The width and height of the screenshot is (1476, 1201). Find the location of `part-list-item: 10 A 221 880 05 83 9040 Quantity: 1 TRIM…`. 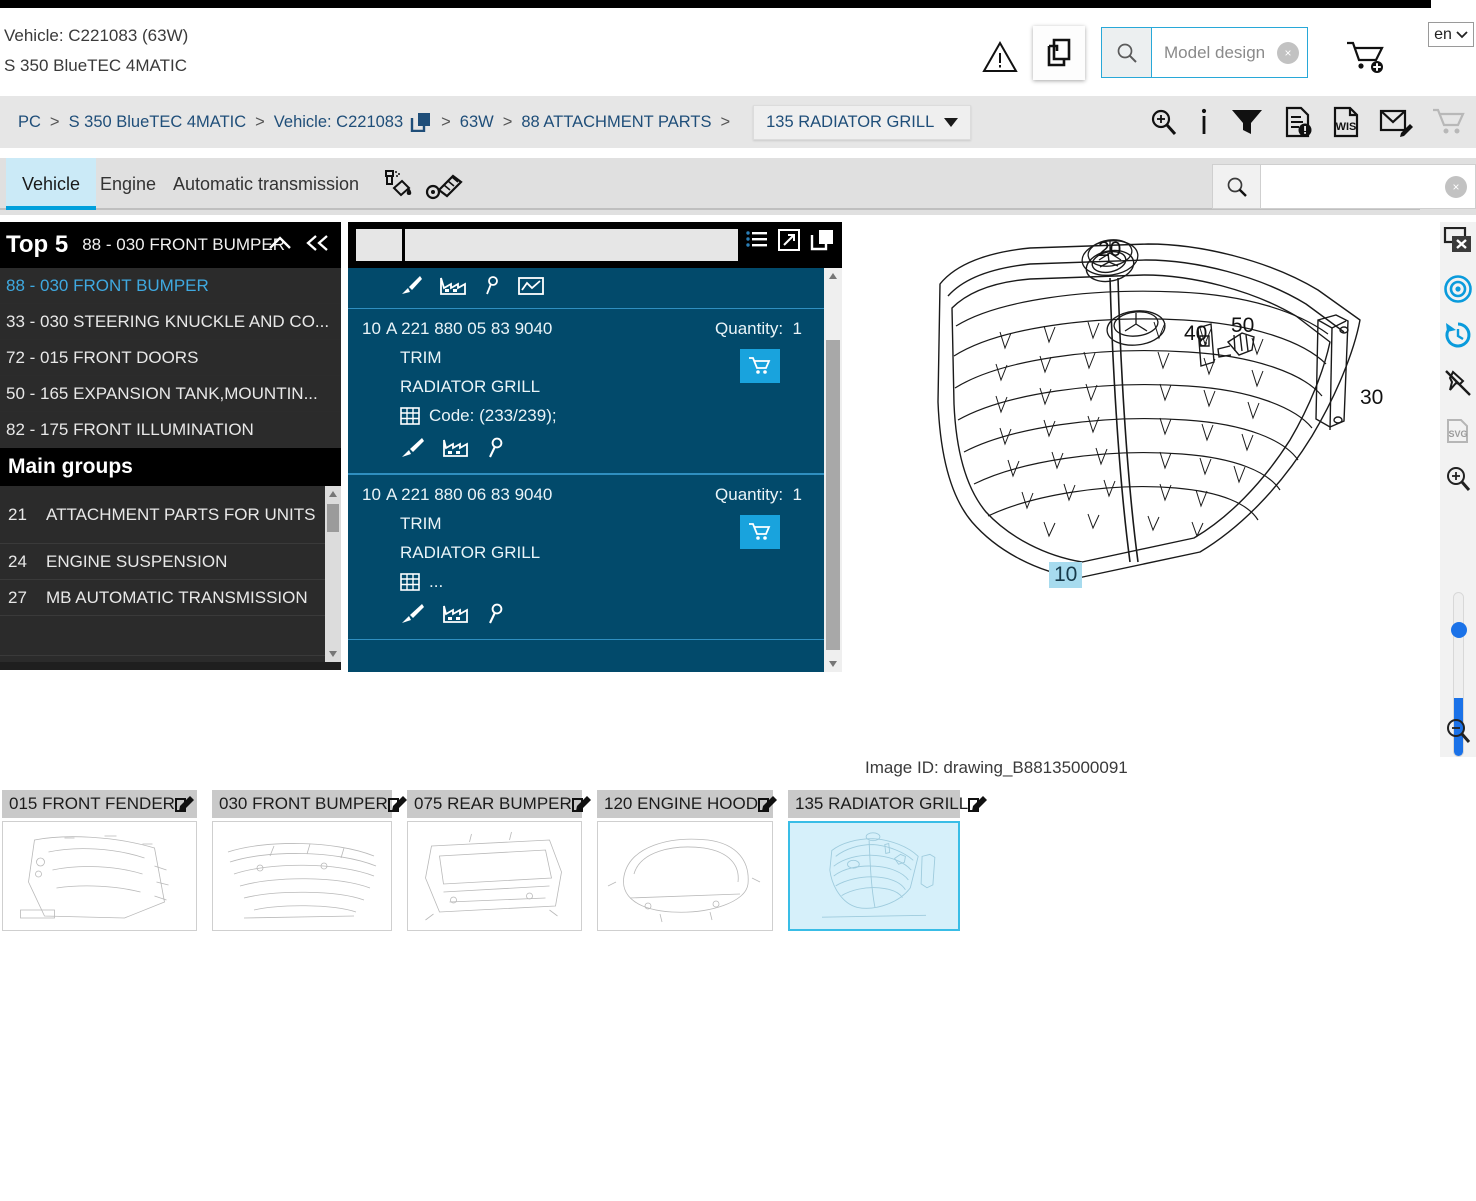

part-list-item: 10 A 221 880 05 83 9040 Quantity: 1 TRIM… is located at coordinates (595, 391).